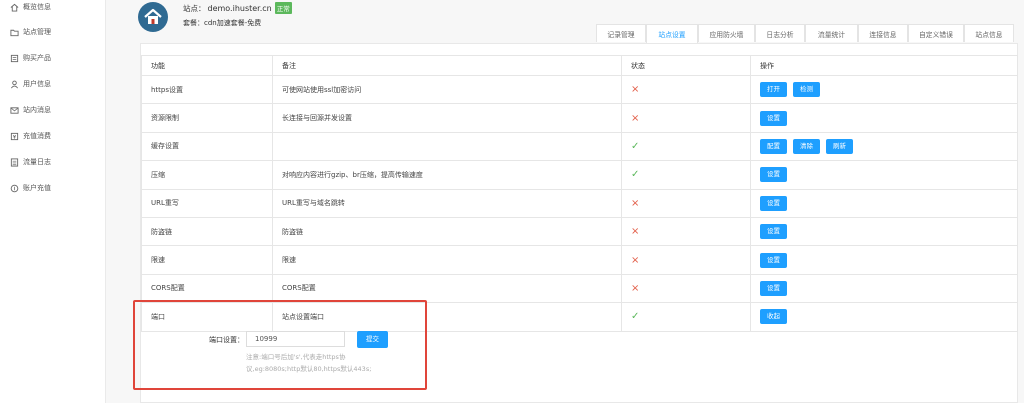 This screenshot has height=403, width=1024. Describe the element at coordinates (839, 146) in the screenshot. I see `refresh-button: 刷新` at that location.